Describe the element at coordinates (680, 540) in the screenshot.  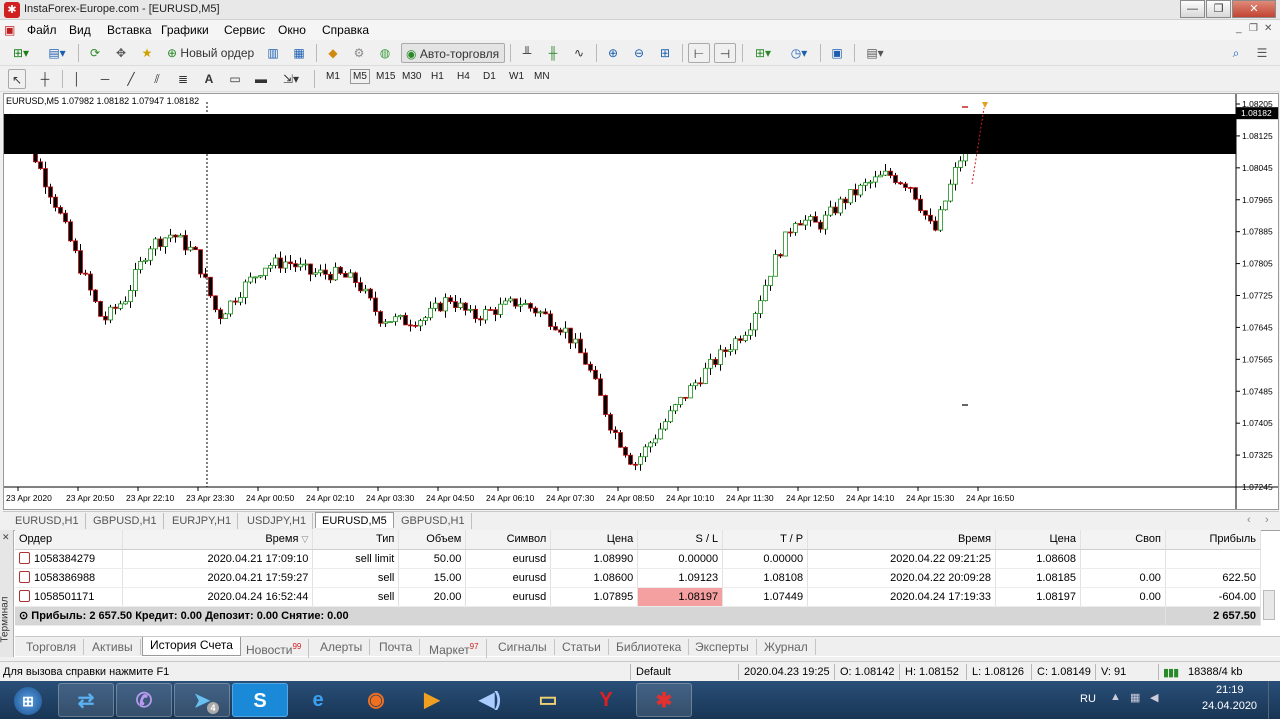
I see `col-sl: S / L` at that location.